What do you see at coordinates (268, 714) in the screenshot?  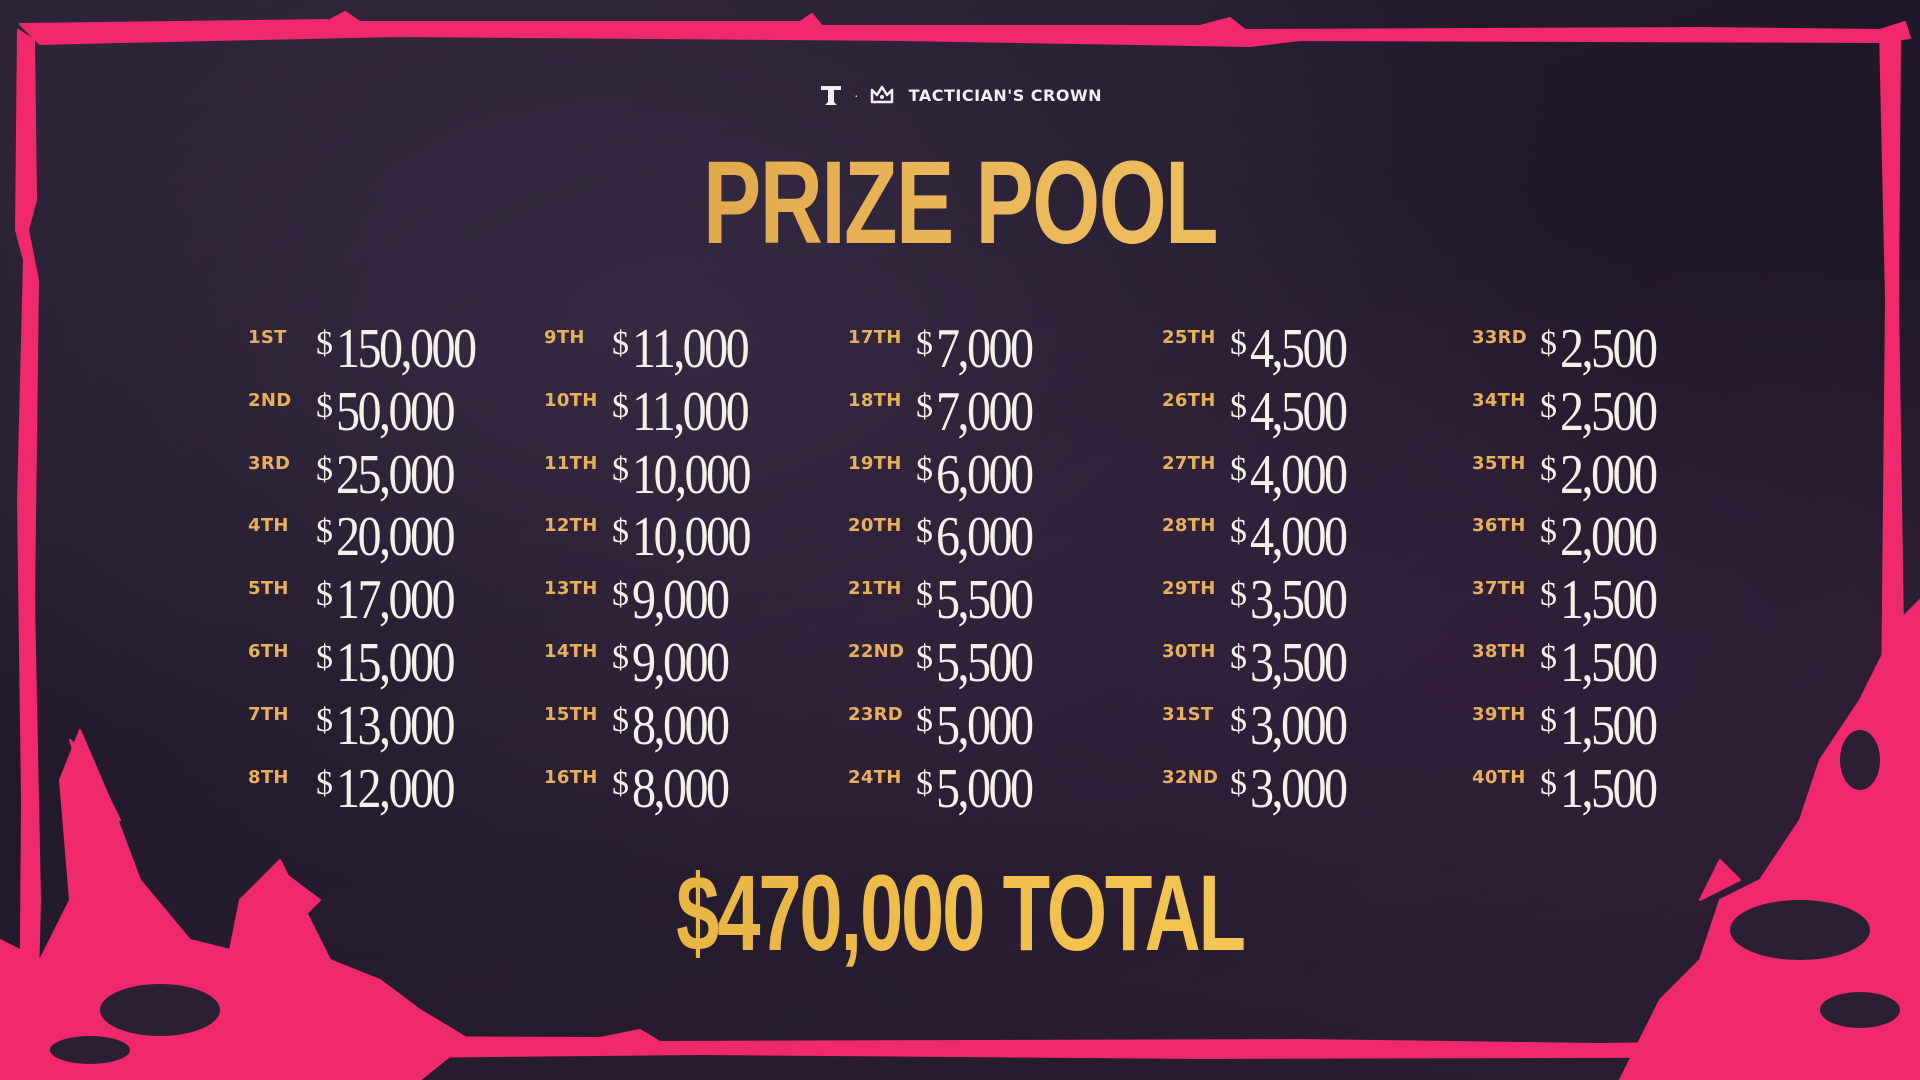 I see `prize-place: 7TH` at bounding box center [268, 714].